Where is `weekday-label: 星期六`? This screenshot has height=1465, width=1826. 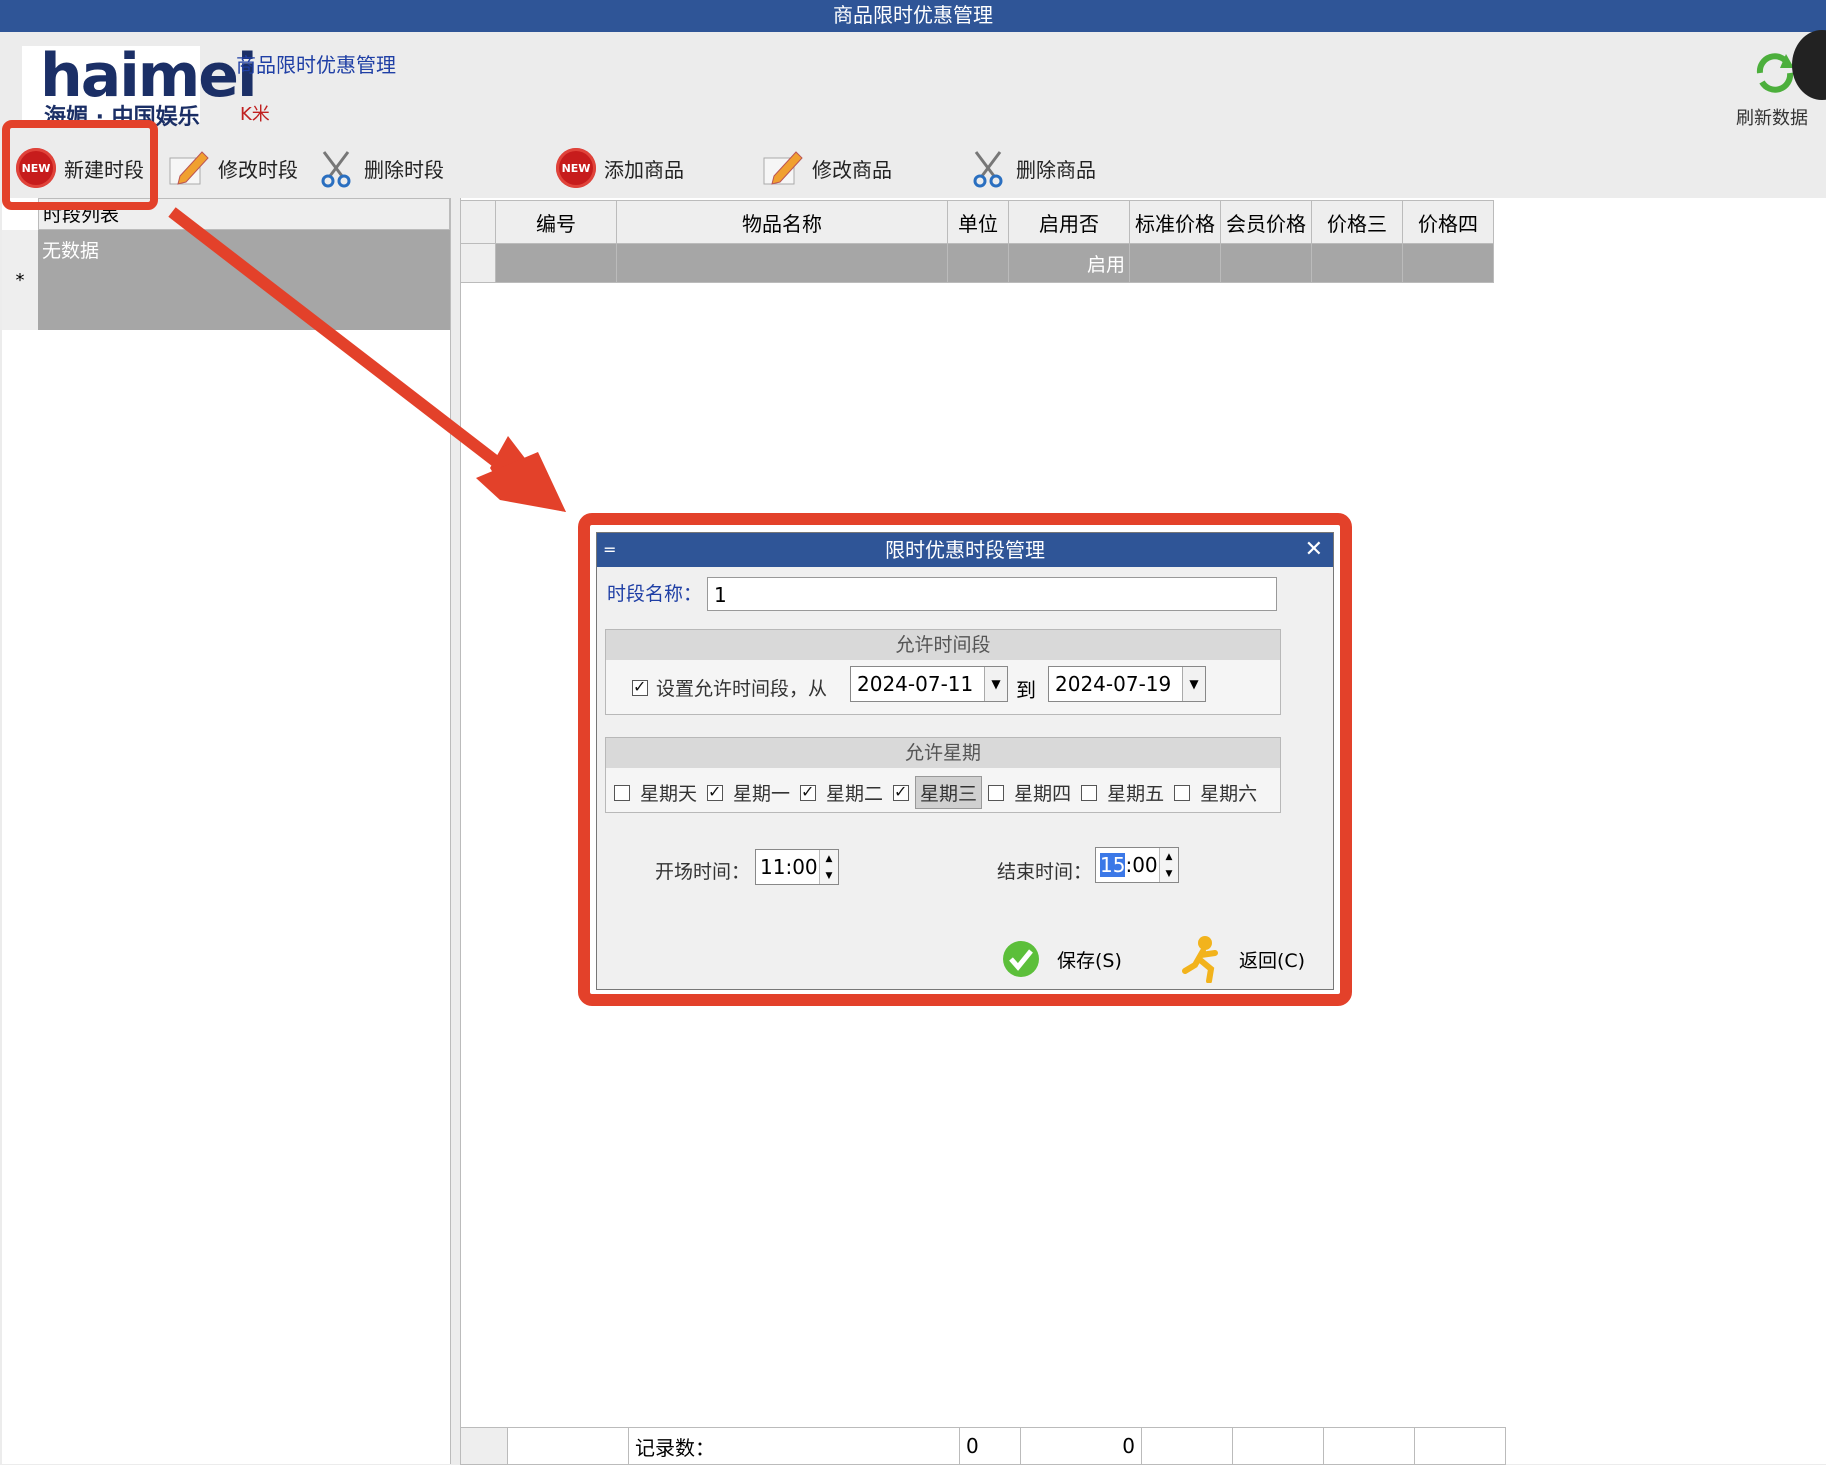
weekday-label: 星期六 is located at coordinates (1229, 794).